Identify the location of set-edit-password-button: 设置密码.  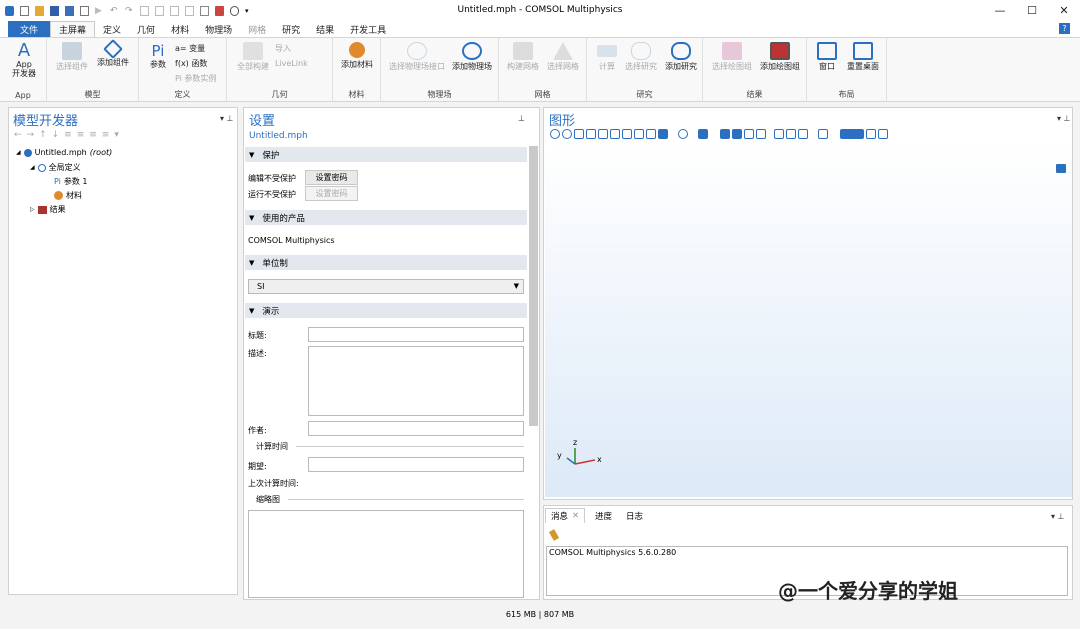
(331, 177).